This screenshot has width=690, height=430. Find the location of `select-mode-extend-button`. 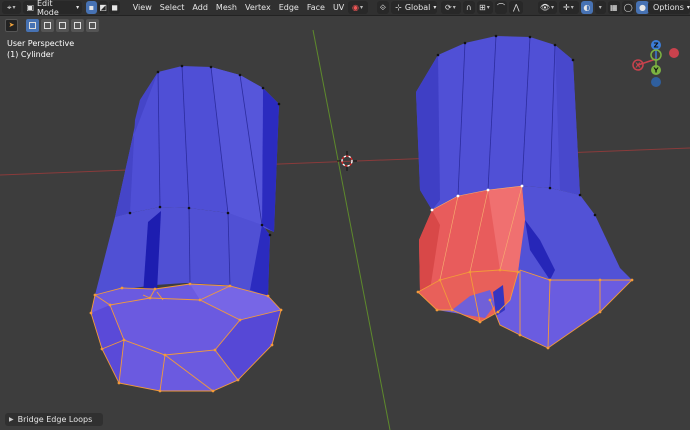

select-mode-extend-button is located at coordinates (47, 25).